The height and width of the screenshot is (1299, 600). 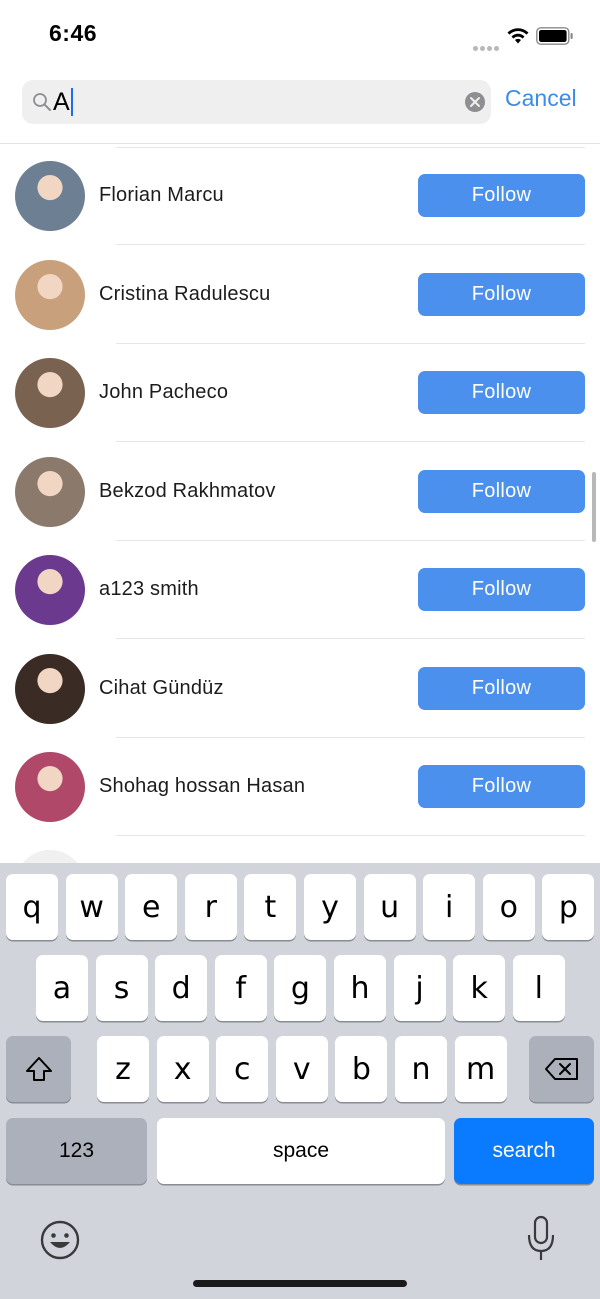 I want to click on list-item: Bekzod Rakhmatov Follow, so click(x=300, y=493).